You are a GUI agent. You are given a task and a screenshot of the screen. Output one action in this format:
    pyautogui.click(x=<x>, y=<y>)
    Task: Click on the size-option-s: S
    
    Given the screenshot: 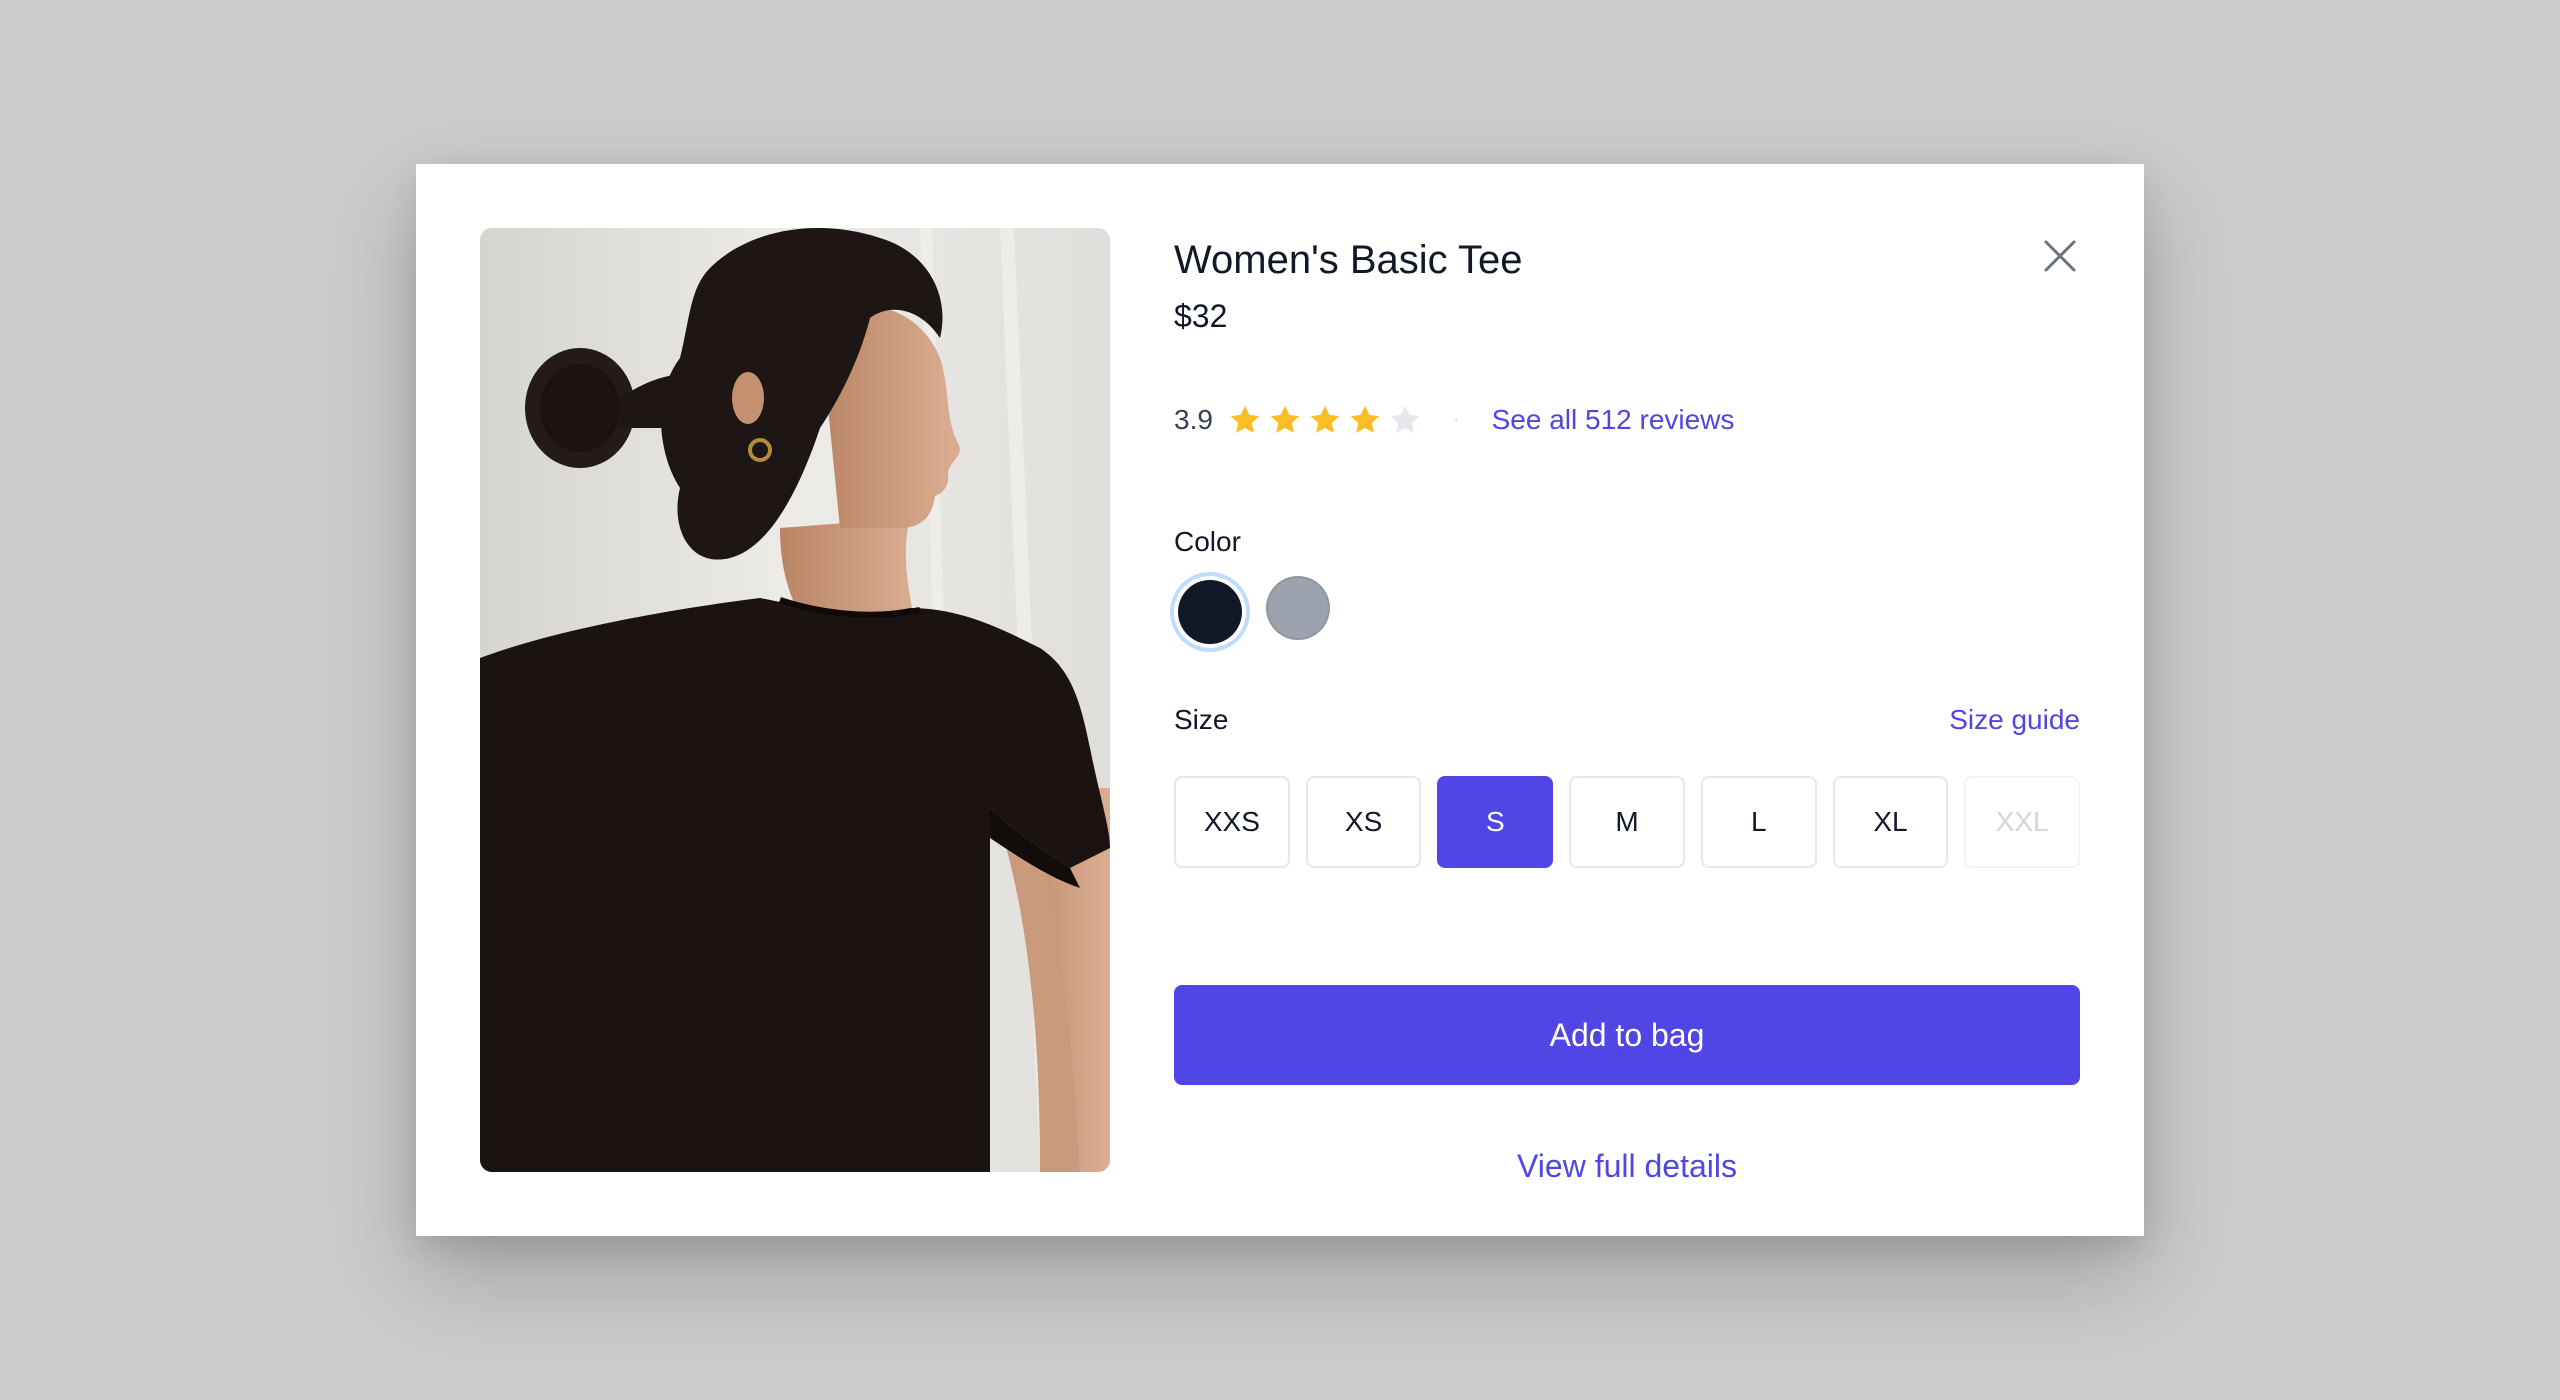 What is the action you would take?
    pyautogui.click(x=1495, y=822)
    